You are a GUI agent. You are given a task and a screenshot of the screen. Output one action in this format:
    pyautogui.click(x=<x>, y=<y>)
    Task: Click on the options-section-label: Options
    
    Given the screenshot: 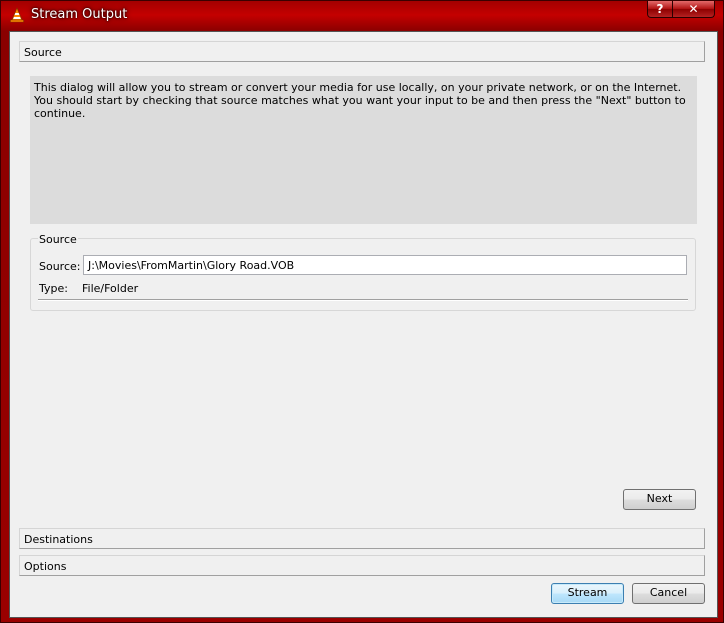 What is the action you would take?
    pyautogui.click(x=45, y=566)
    